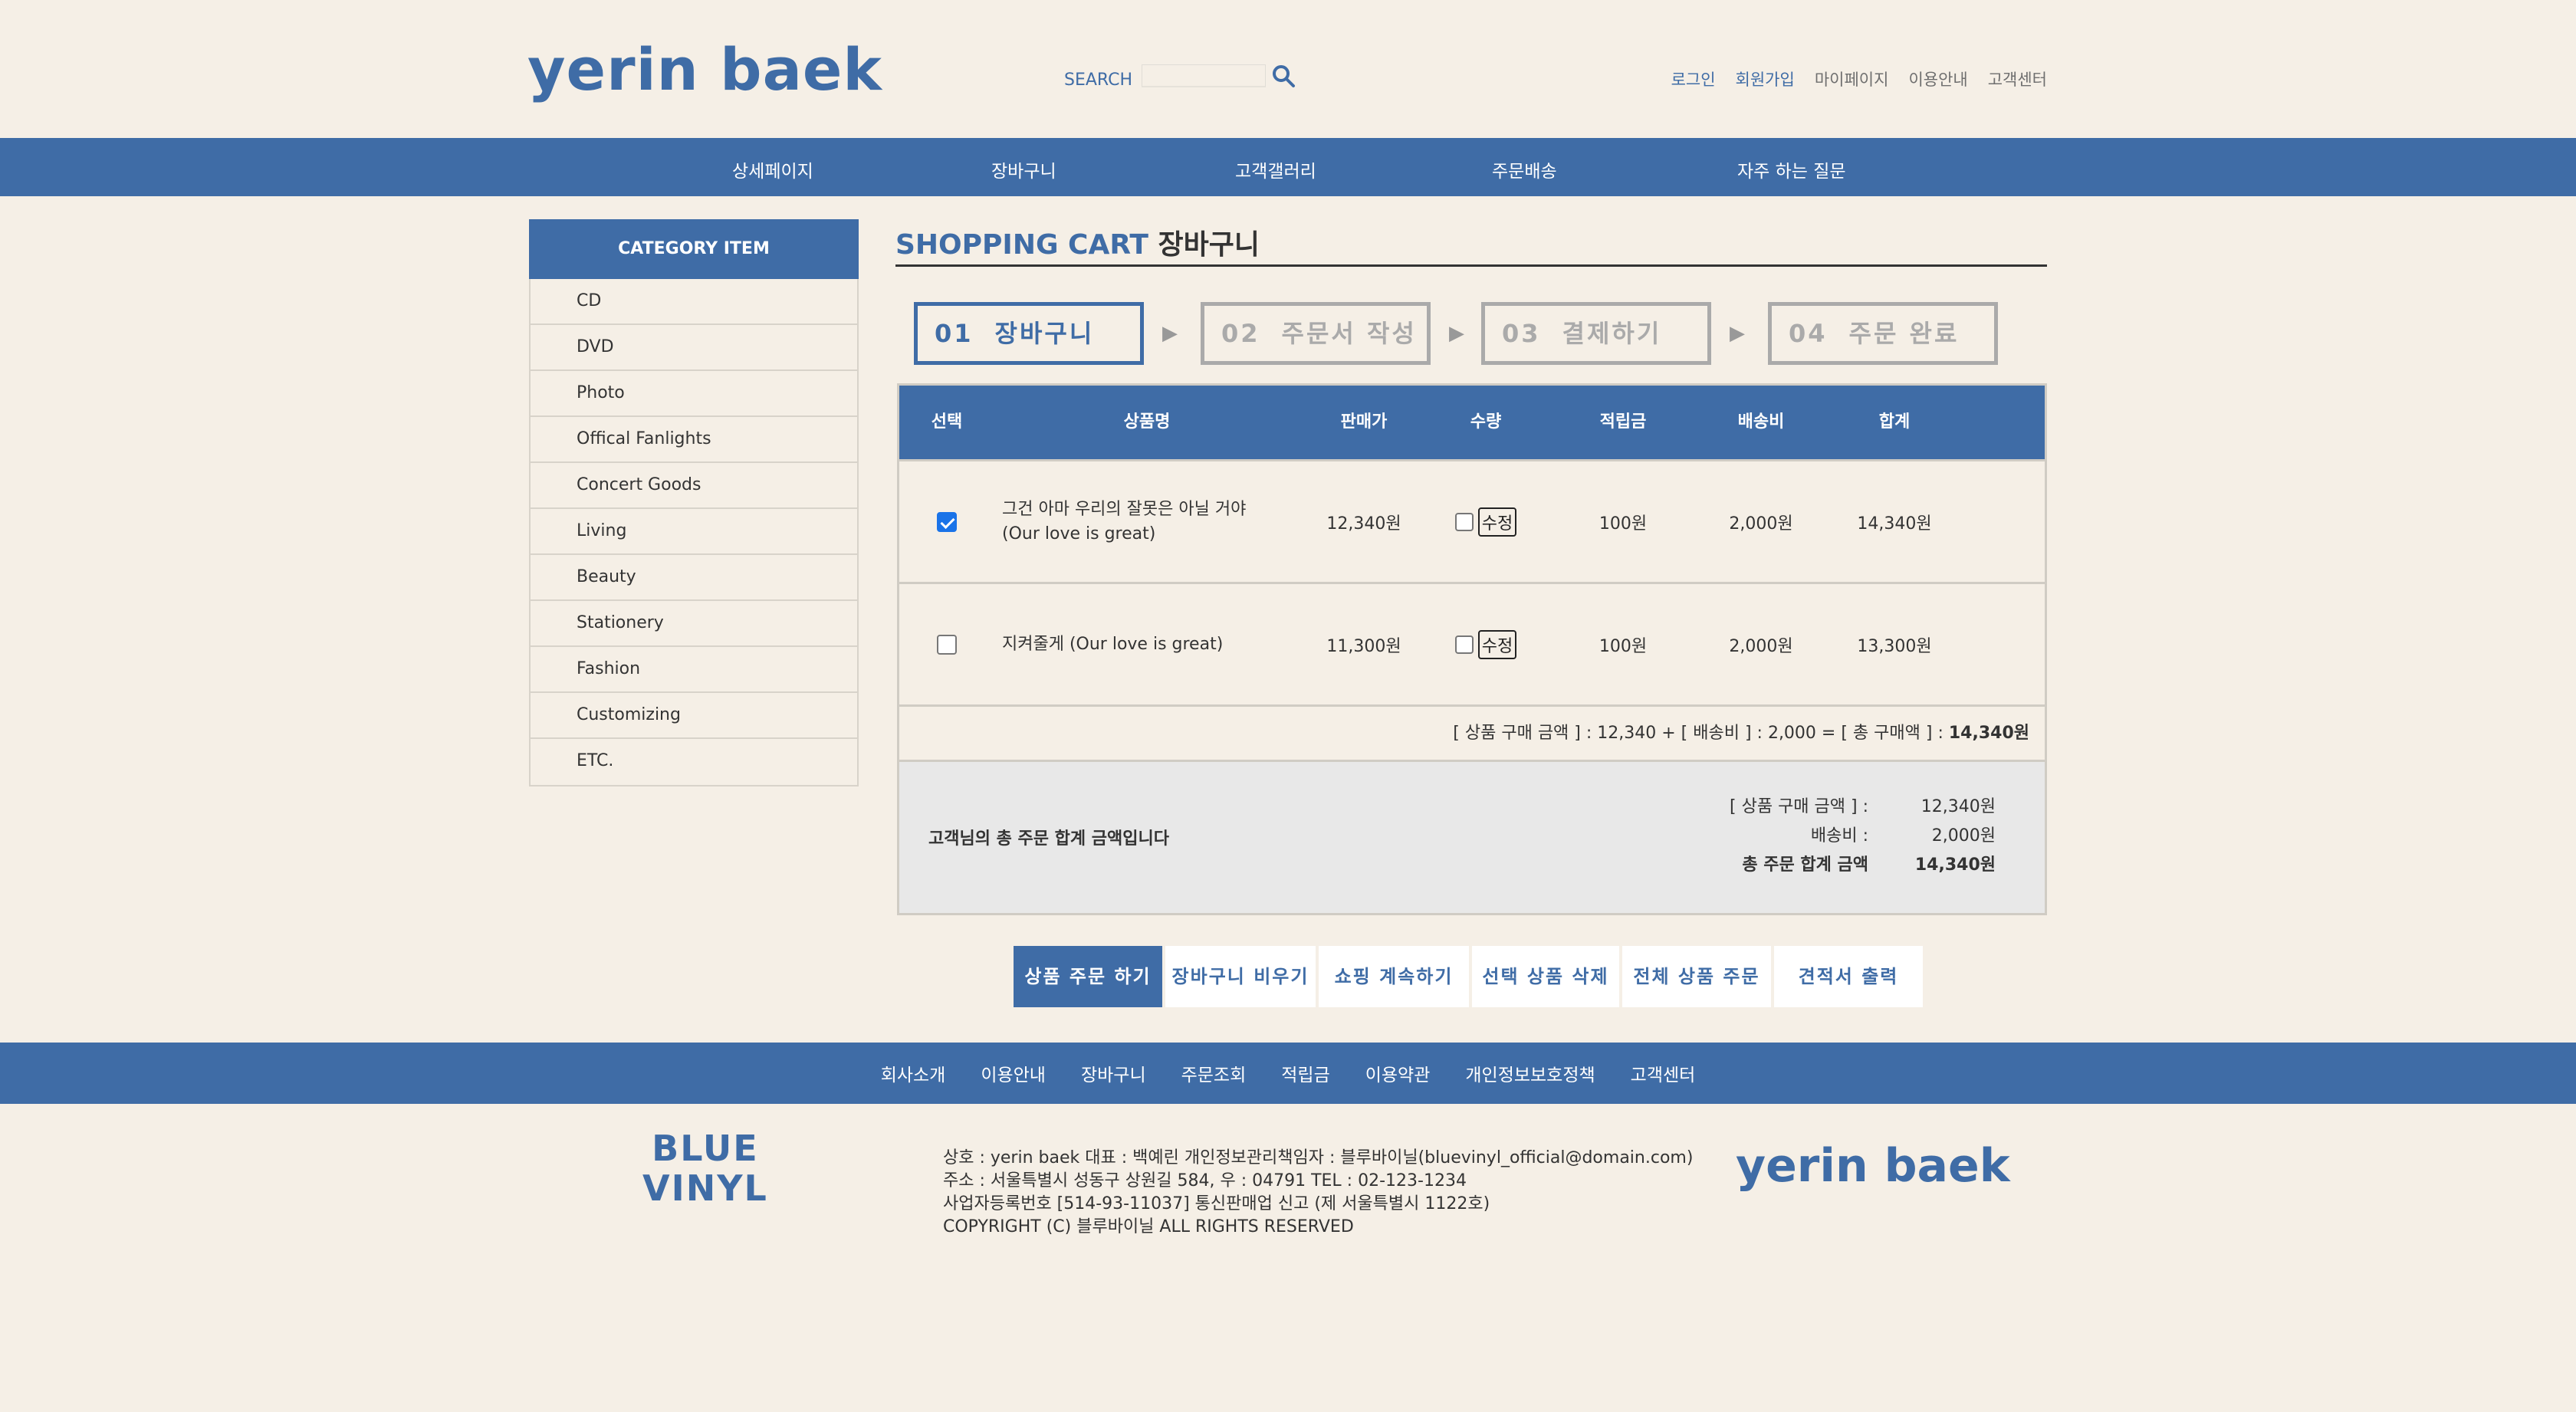  What do you see at coordinates (1205, 75) in the screenshot?
I see `search-input` at bounding box center [1205, 75].